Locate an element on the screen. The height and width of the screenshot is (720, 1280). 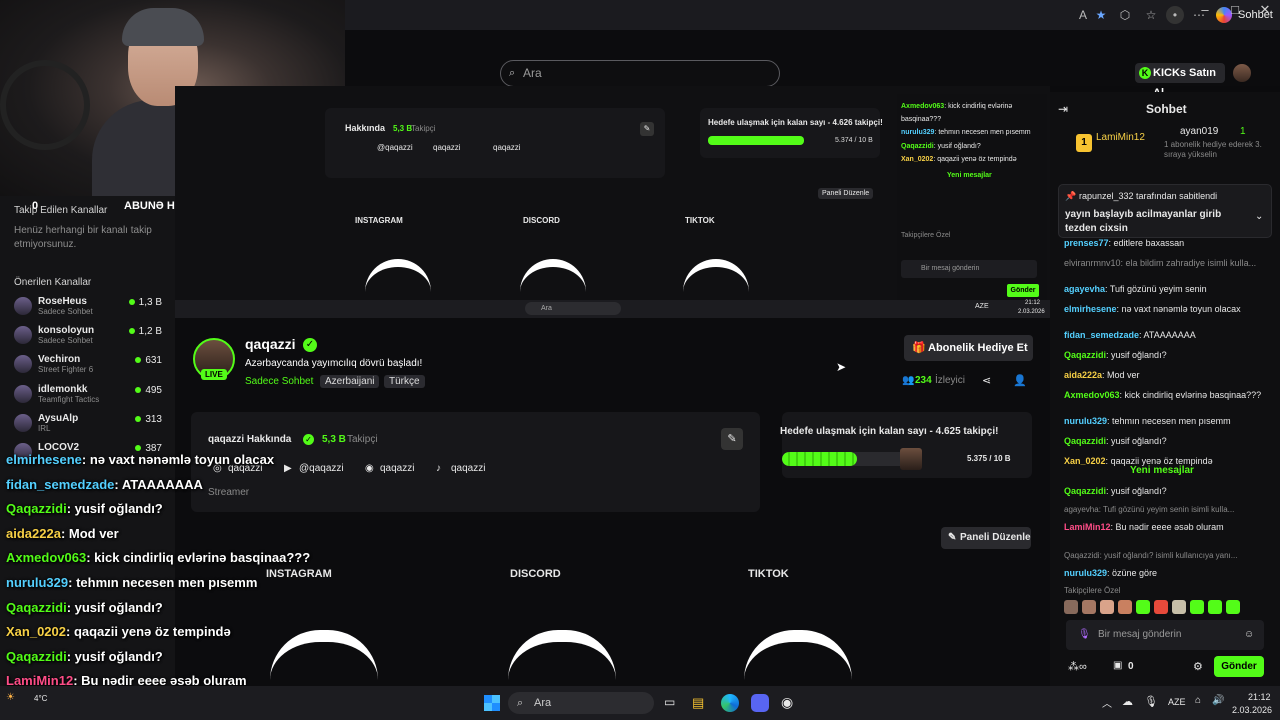
stream-category: Sadece Sohbet is located at coordinates (279, 381).